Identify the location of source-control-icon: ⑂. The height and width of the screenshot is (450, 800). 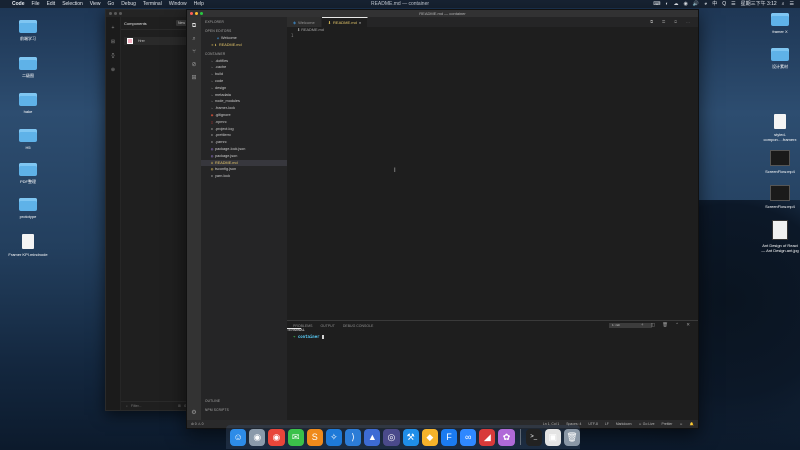
(194, 52).